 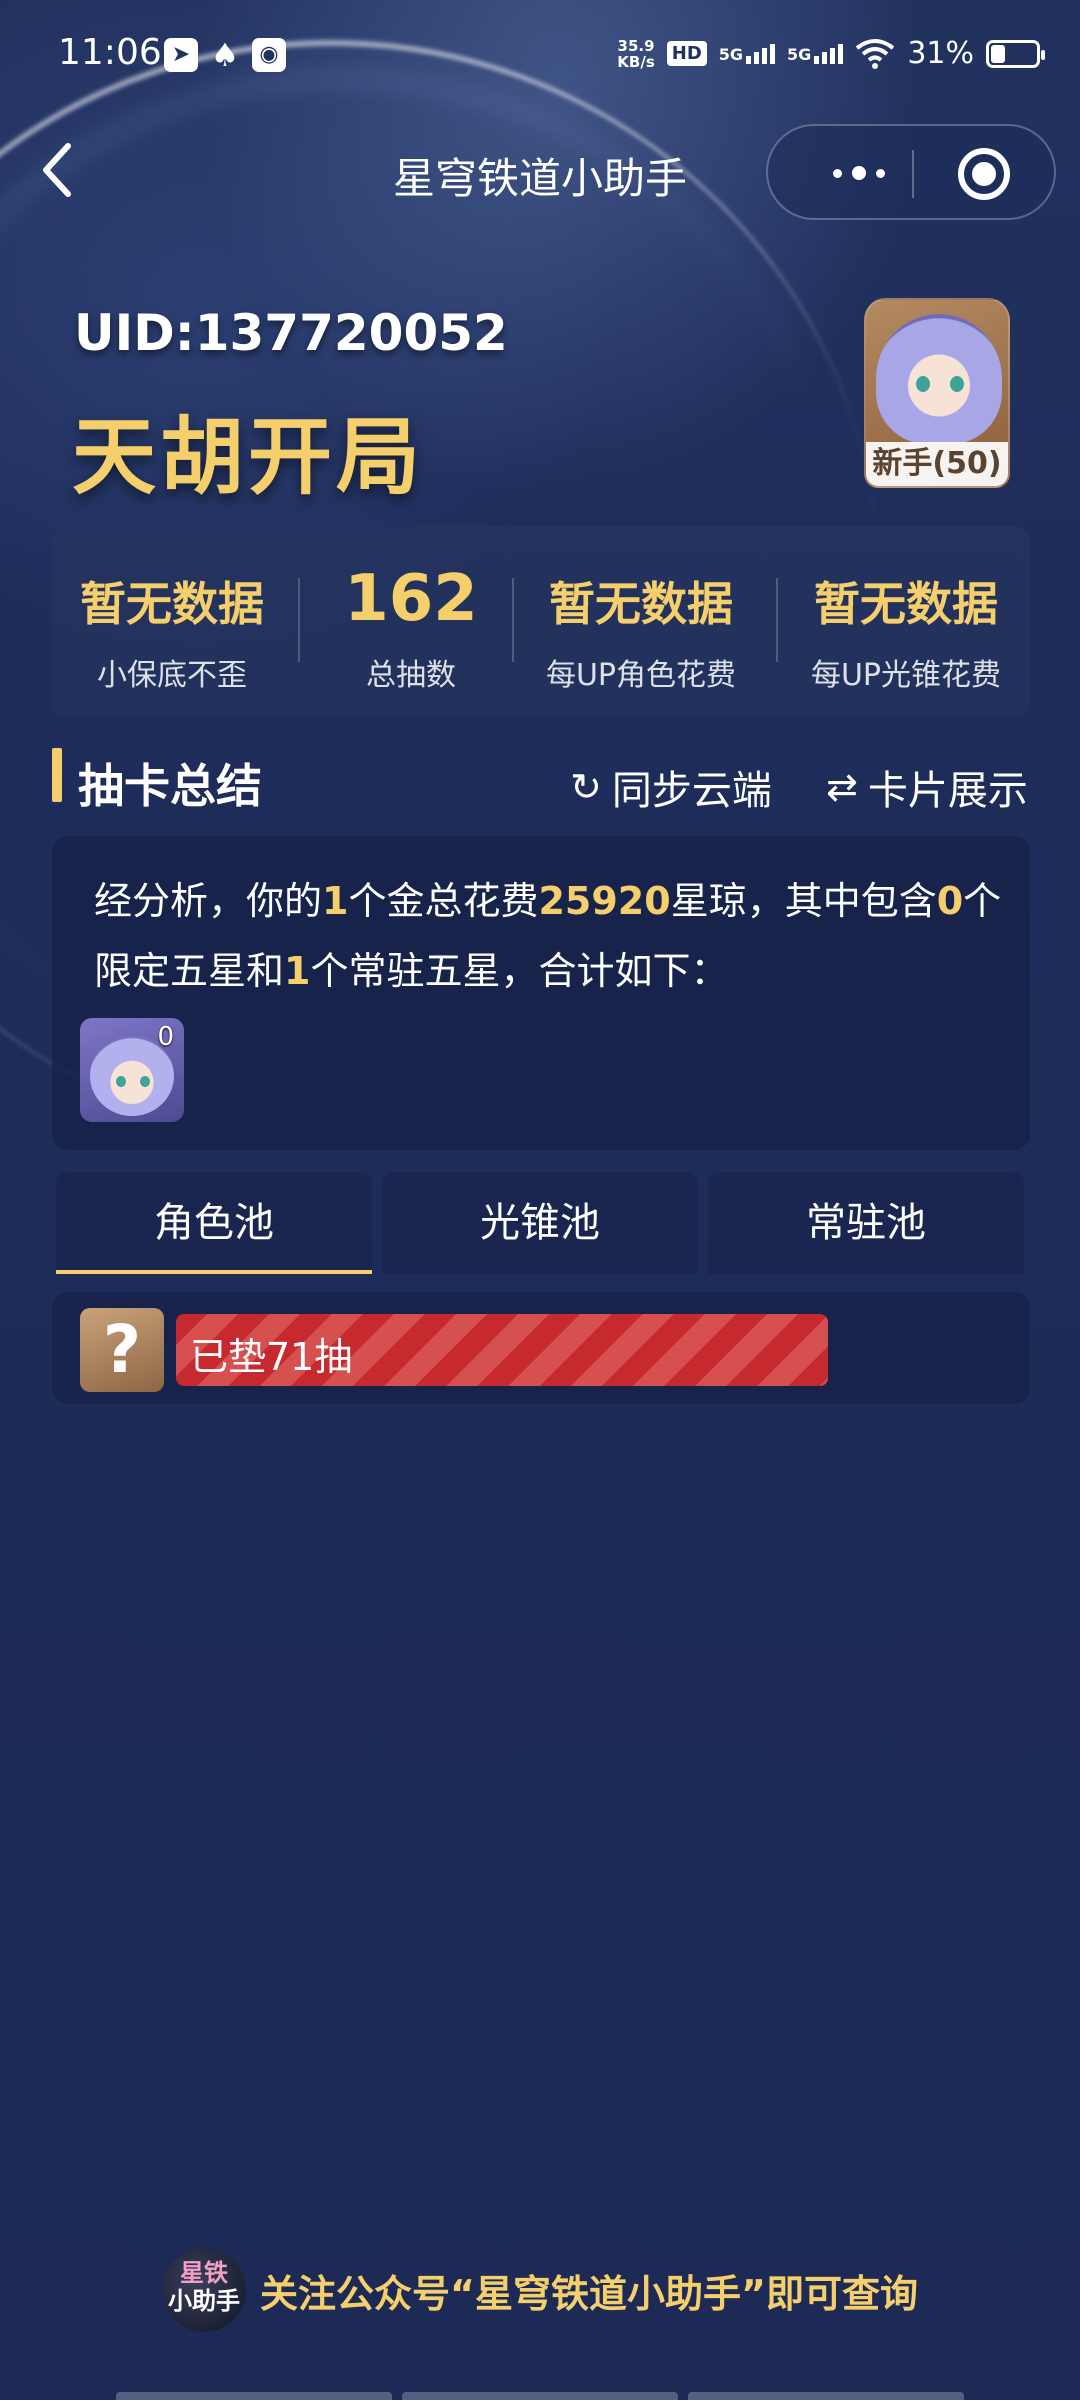 What do you see at coordinates (589, 2293) in the screenshot?
I see `footer-text: 关注公众号“星穹铁道小助手”即可查询` at bounding box center [589, 2293].